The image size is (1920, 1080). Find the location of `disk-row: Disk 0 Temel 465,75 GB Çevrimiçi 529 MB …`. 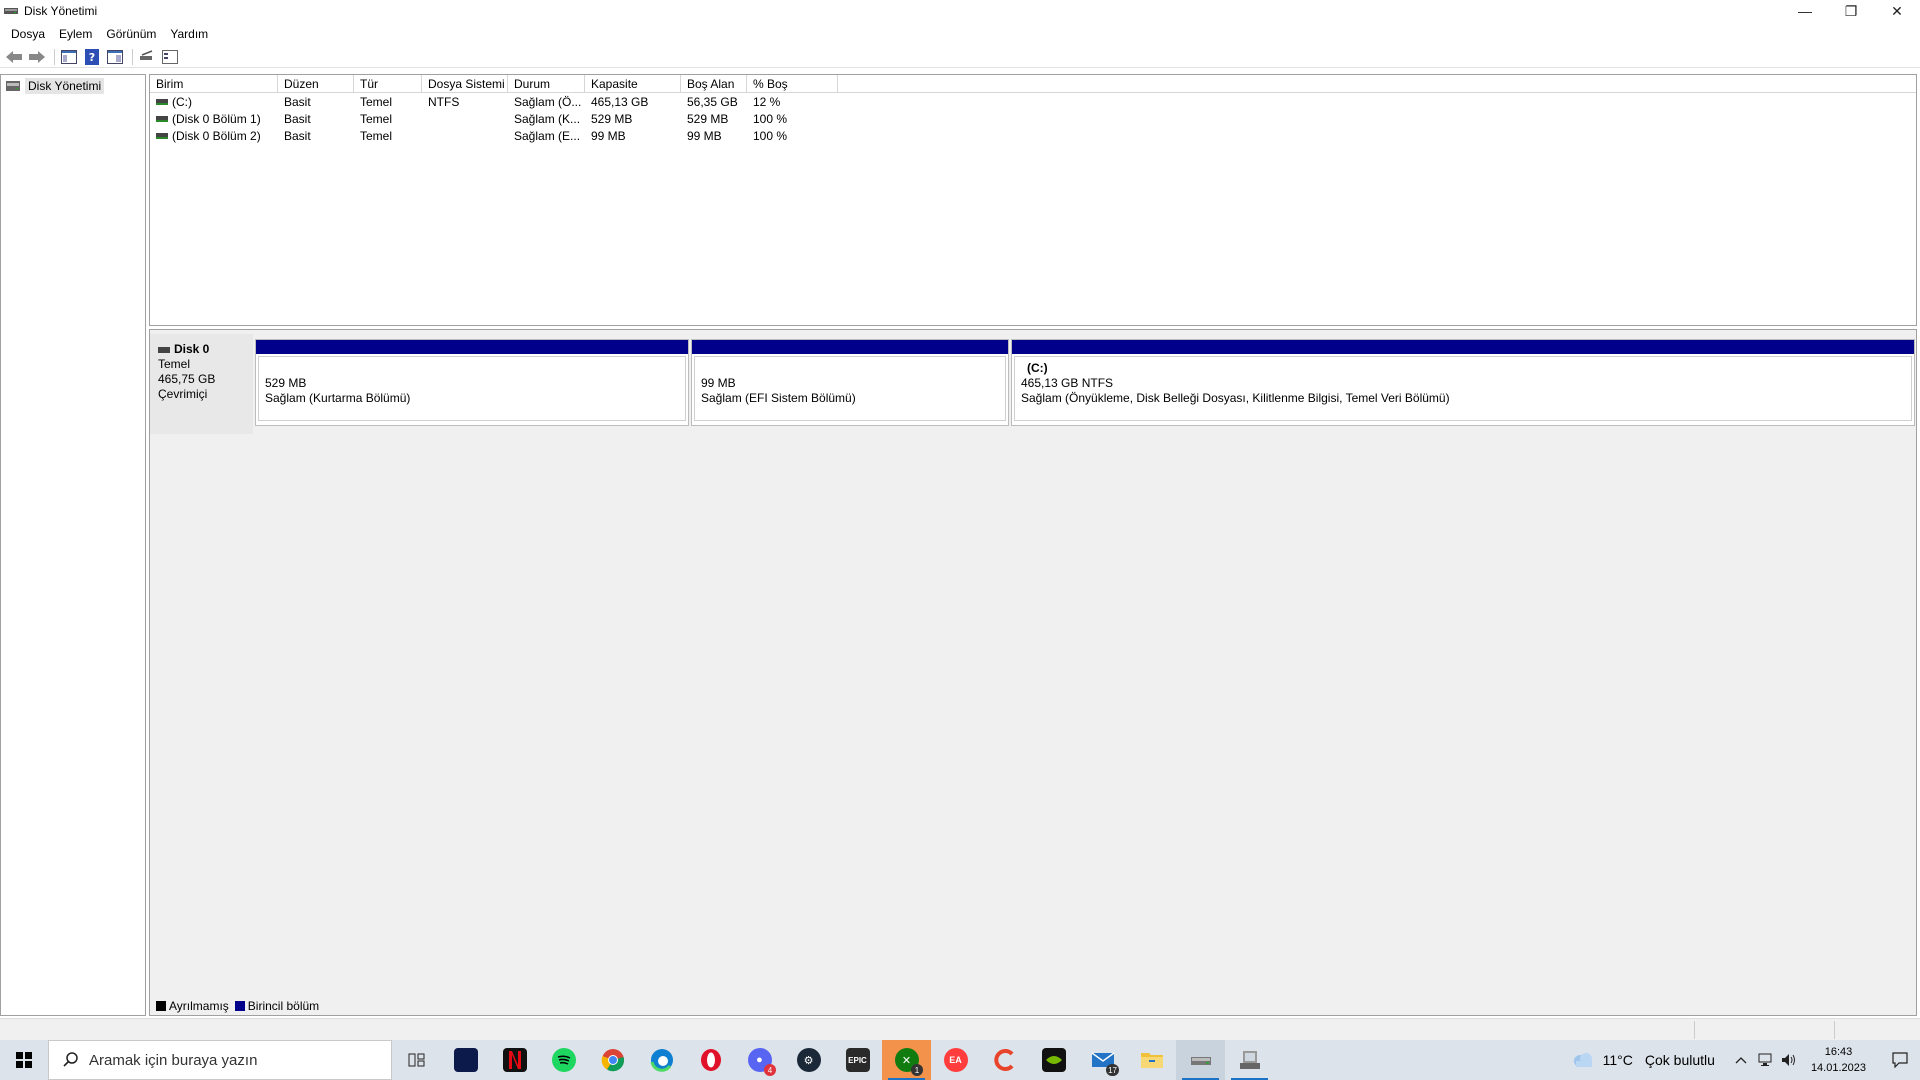

disk-row: Disk 0 Temel 465,75 GB Çevrimiçi 529 MB … is located at coordinates (1033, 384).